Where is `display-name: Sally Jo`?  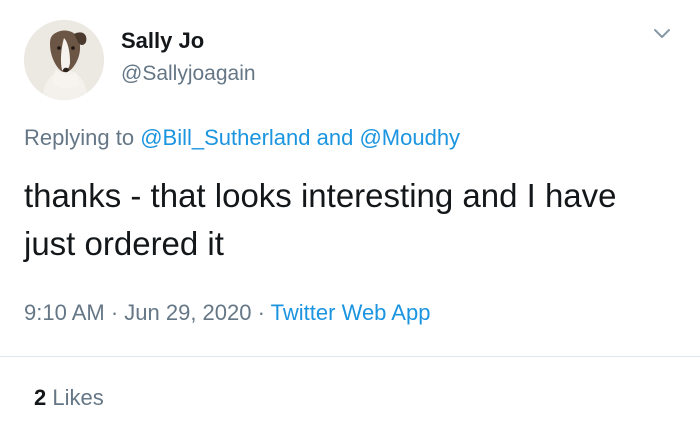
display-name: Sally Jo is located at coordinates (162, 41).